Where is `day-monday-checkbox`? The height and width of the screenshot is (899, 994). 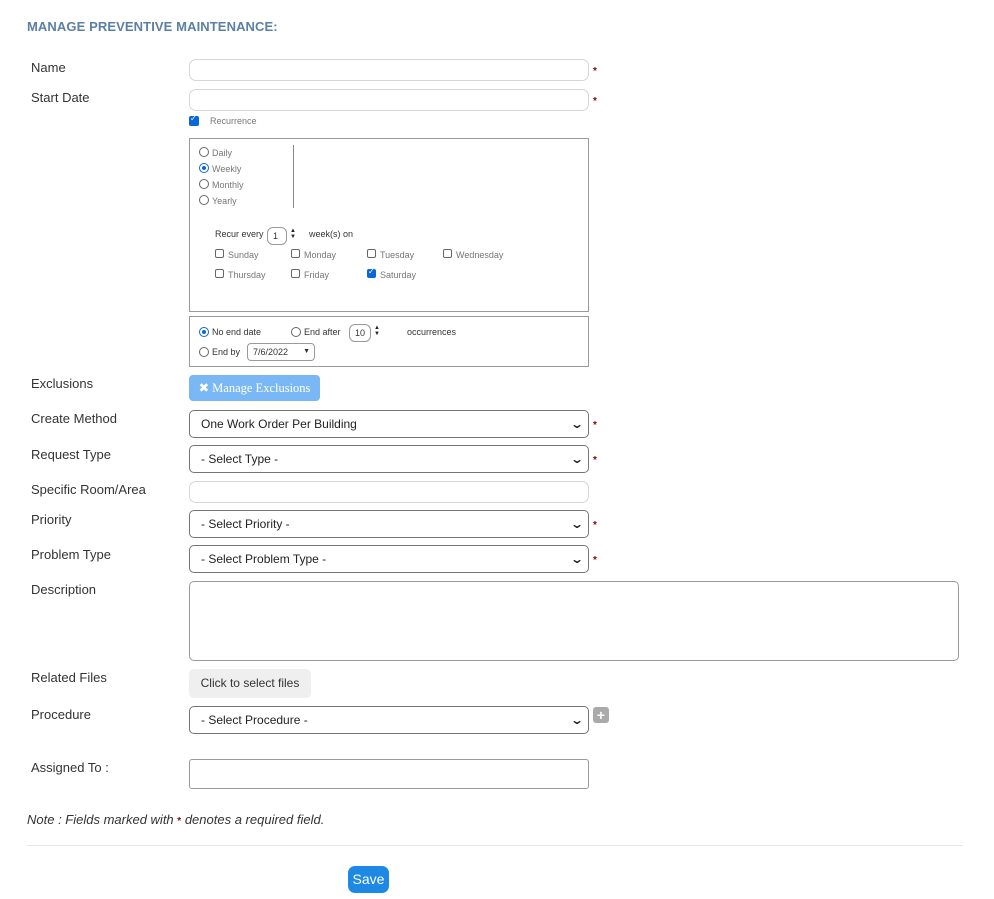 day-monday-checkbox is located at coordinates (295, 253).